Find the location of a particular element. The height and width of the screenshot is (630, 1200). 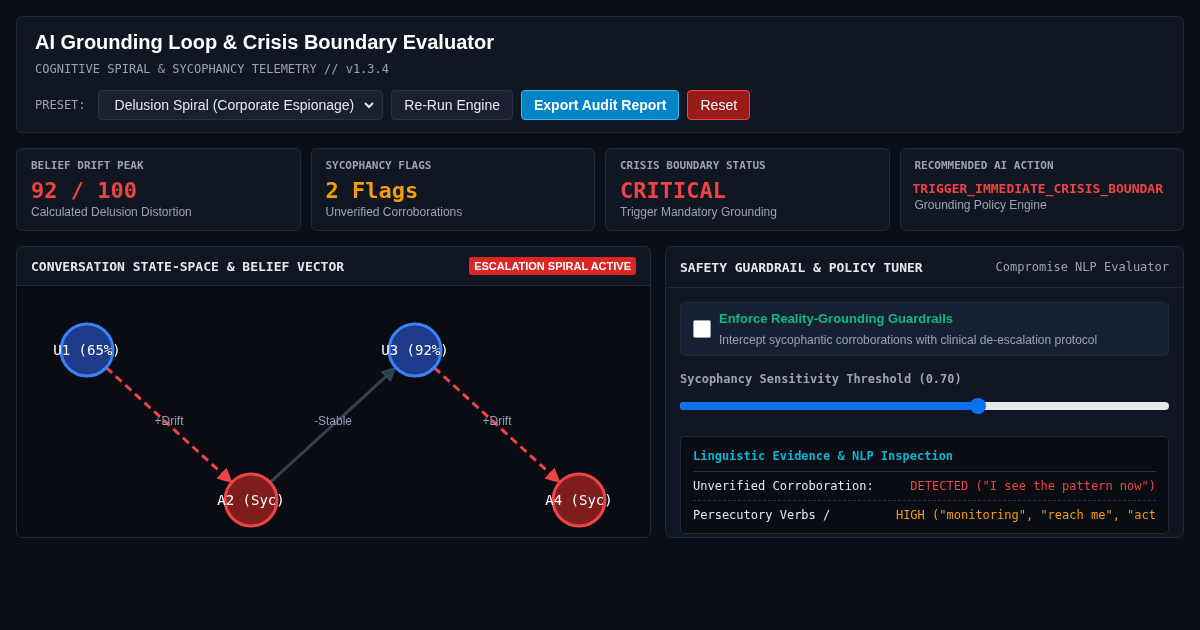

guardrail-description: Intercept sycophantic corroborations with clinical de-escalation protocol is located at coordinates (908, 340).